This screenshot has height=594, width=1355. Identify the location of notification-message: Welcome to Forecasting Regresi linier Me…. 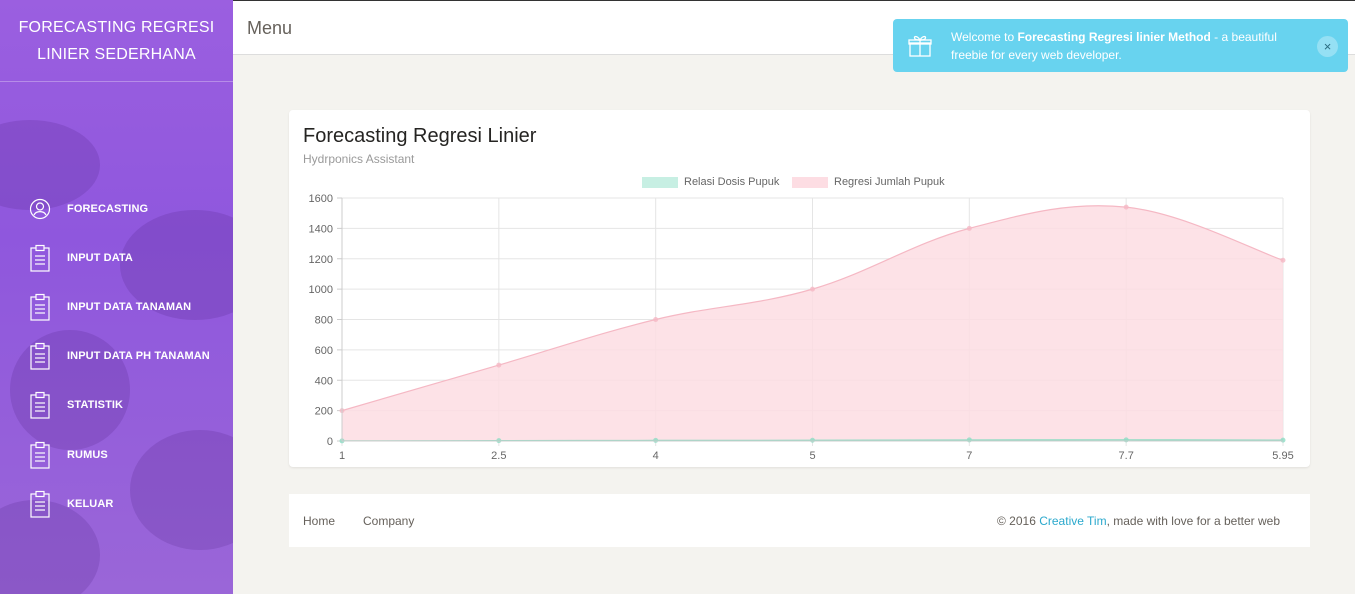
(1131, 46).